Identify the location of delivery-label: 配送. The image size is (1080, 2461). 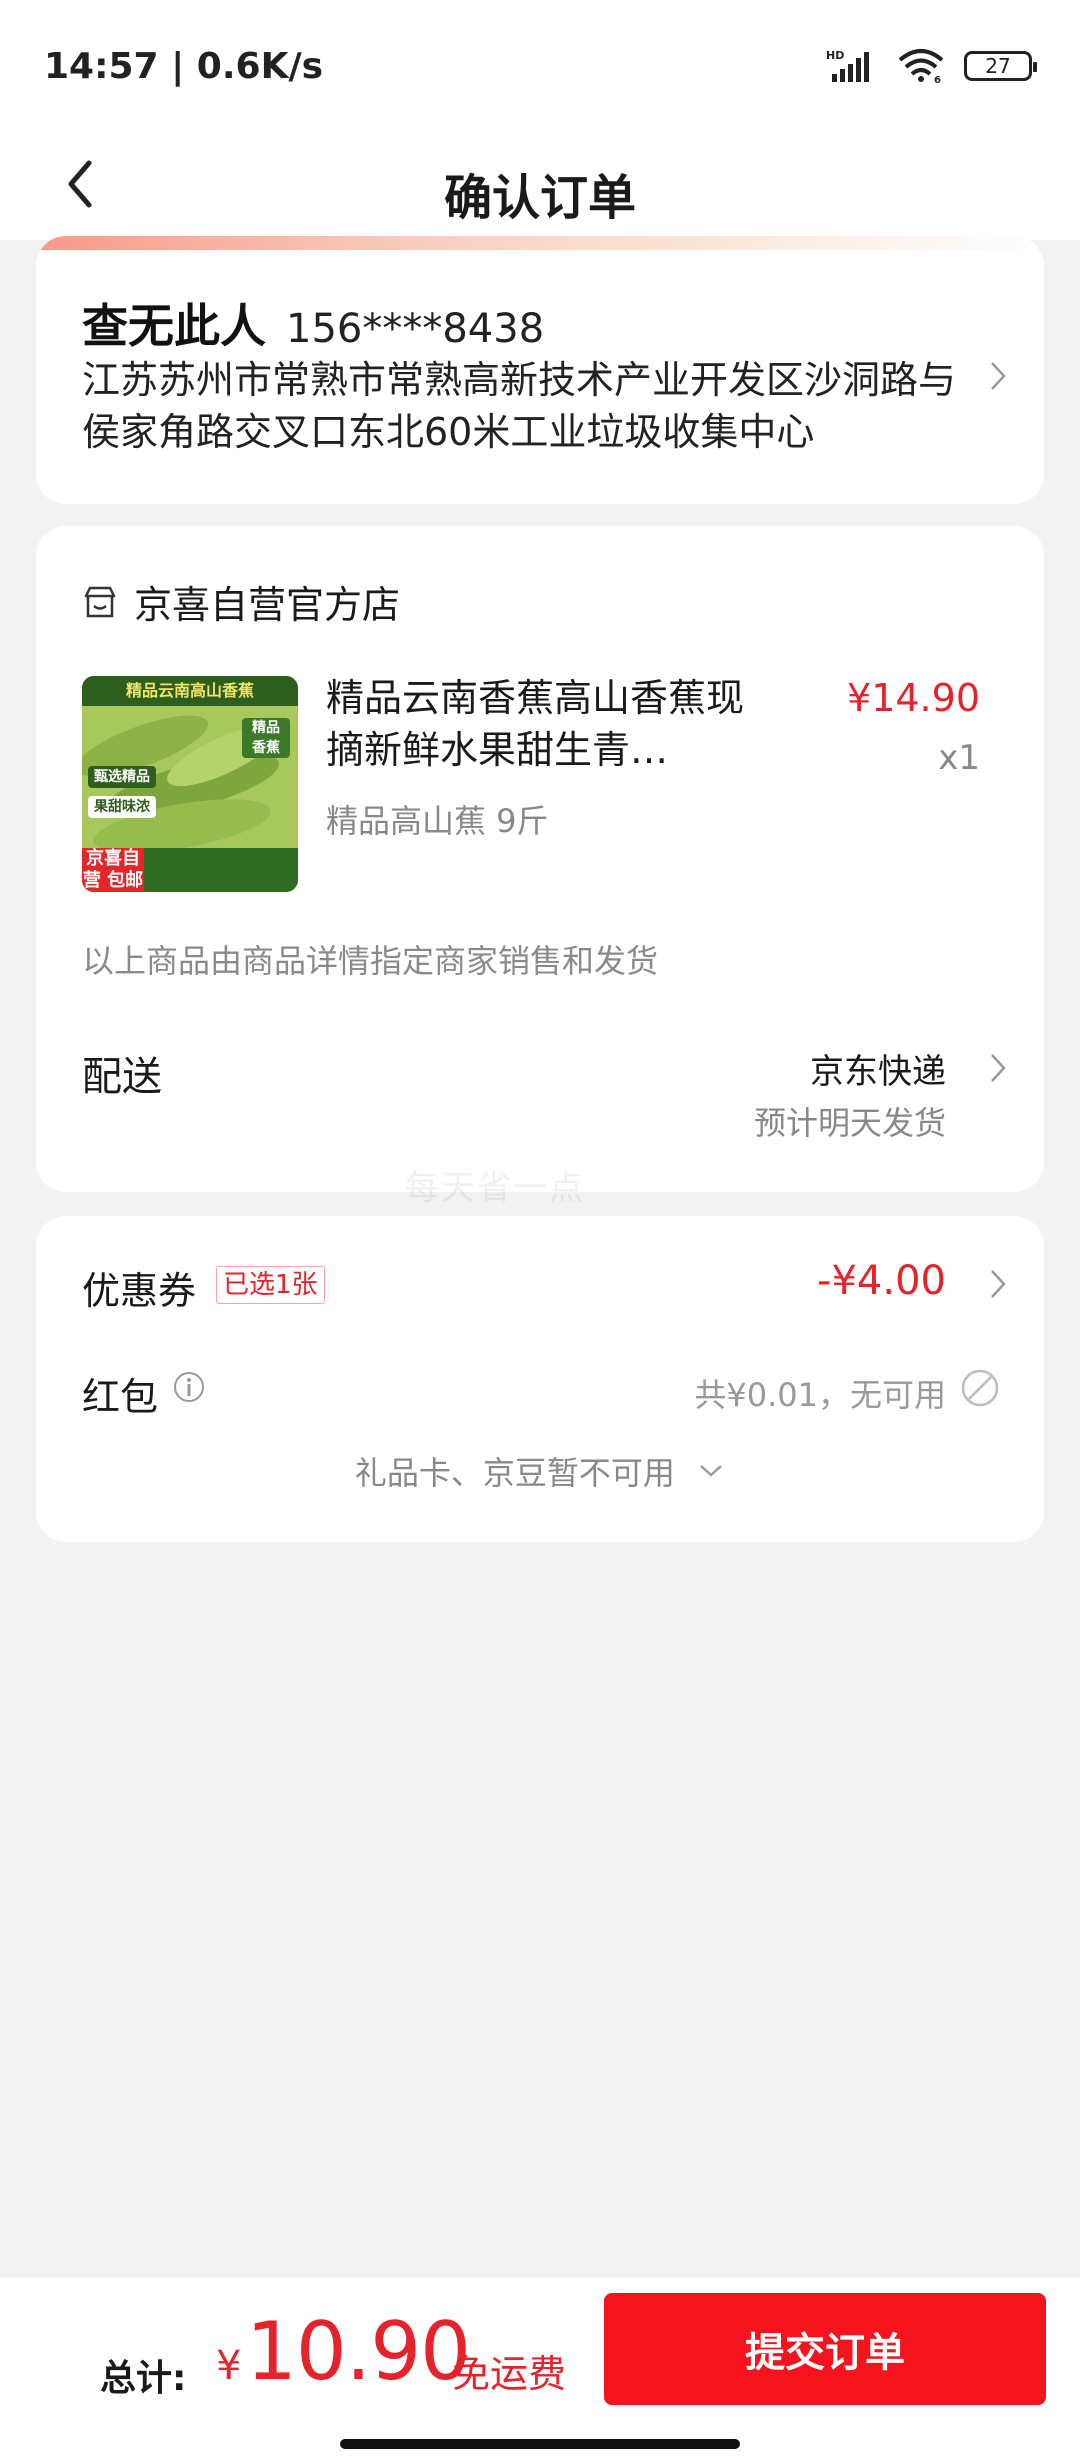
(122, 1077).